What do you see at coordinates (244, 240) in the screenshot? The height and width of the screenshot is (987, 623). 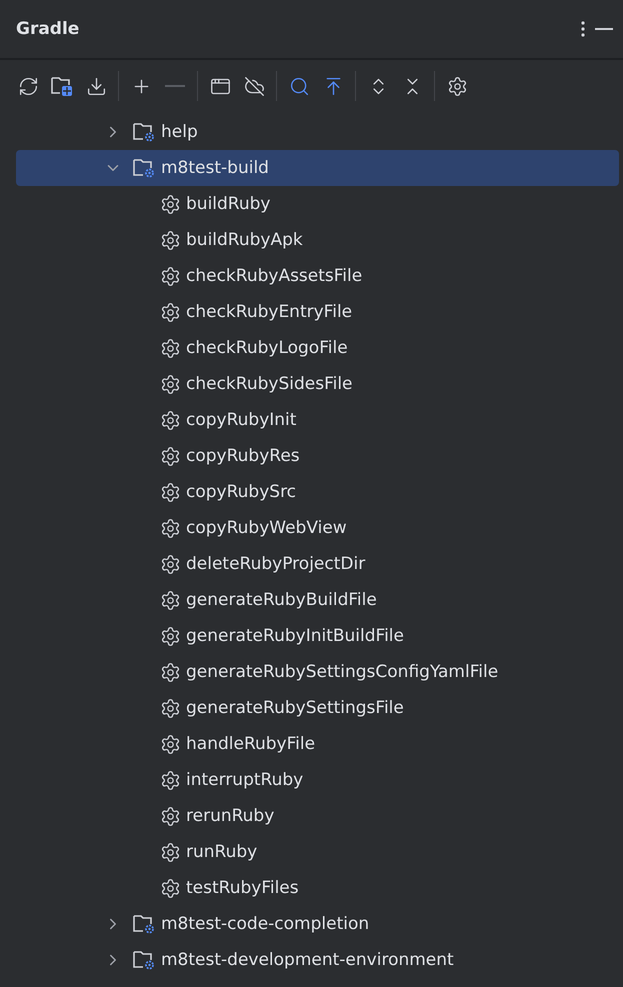 I see `task-label: buildRubyApk` at bounding box center [244, 240].